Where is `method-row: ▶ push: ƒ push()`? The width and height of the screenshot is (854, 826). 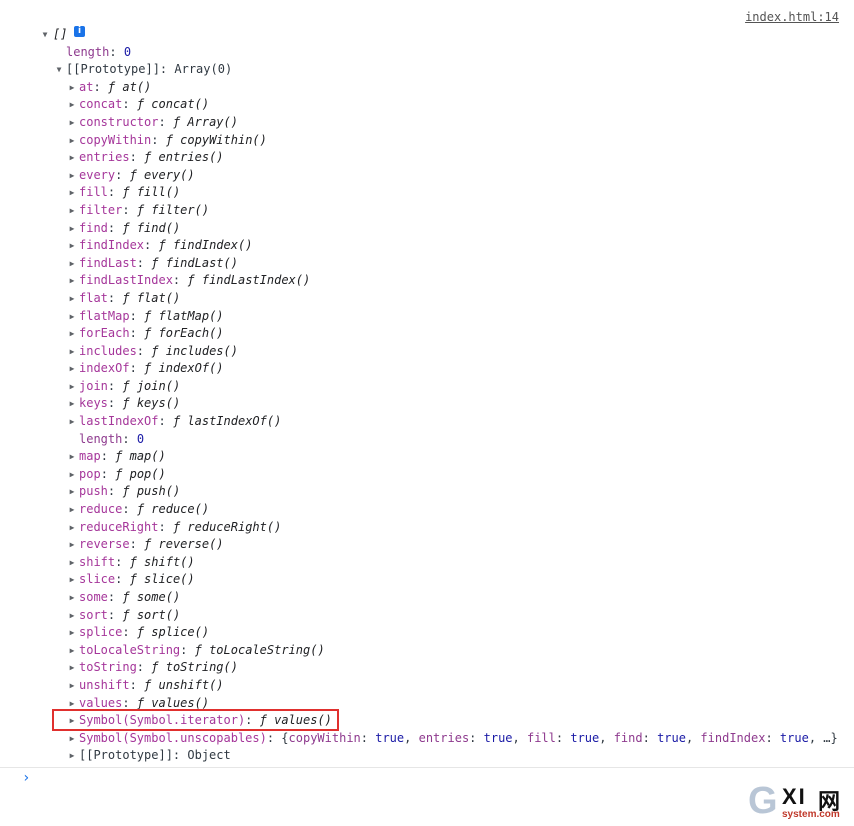
method-row: ▶ push: ƒ push() is located at coordinates (427, 492).